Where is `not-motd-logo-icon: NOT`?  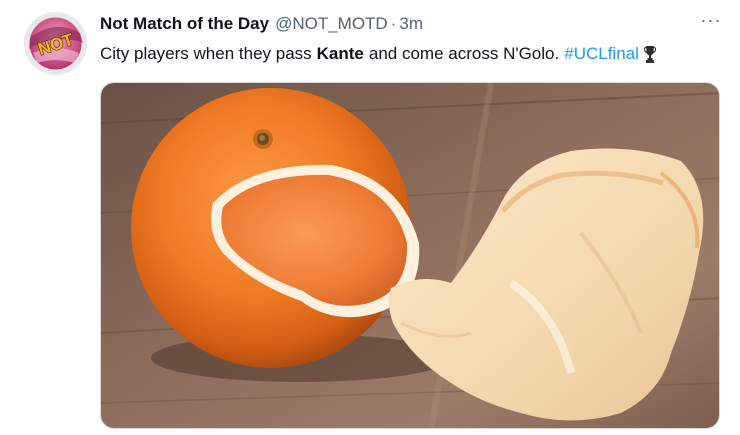
not-motd-logo-icon: NOT is located at coordinates (55, 43).